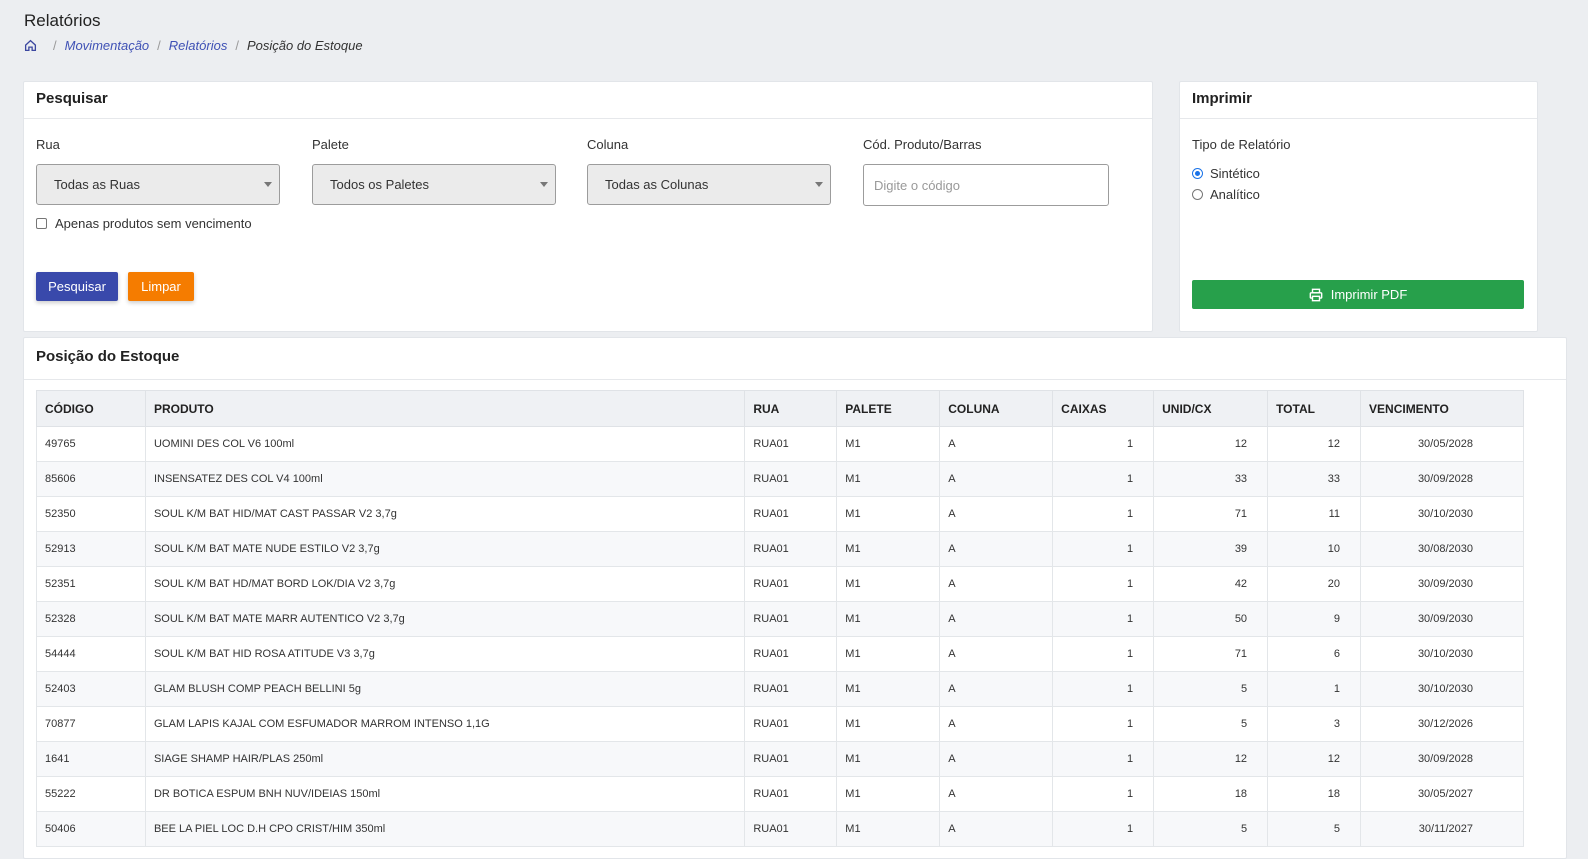 The image size is (1588, 859). What do you see at coordinates (198, 45) in the screenshot?
I see `breadcrumb-link-relatorios: Relatórios` at bounding box center [198, 45].